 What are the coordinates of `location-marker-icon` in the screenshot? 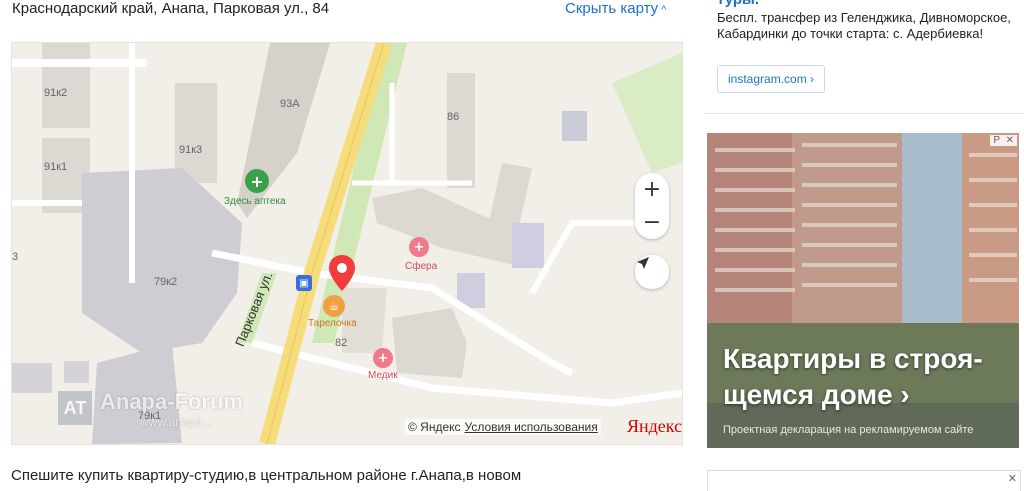 It's located at (342, 273).